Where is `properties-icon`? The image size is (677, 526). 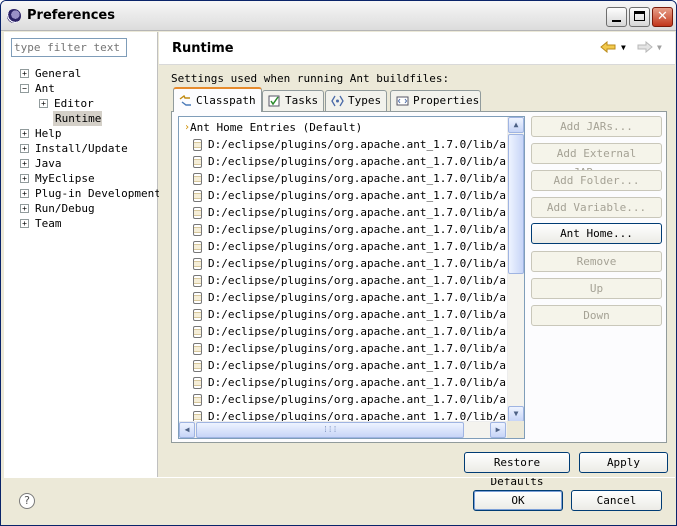 properties-icon is located at coordinates (402, 101).